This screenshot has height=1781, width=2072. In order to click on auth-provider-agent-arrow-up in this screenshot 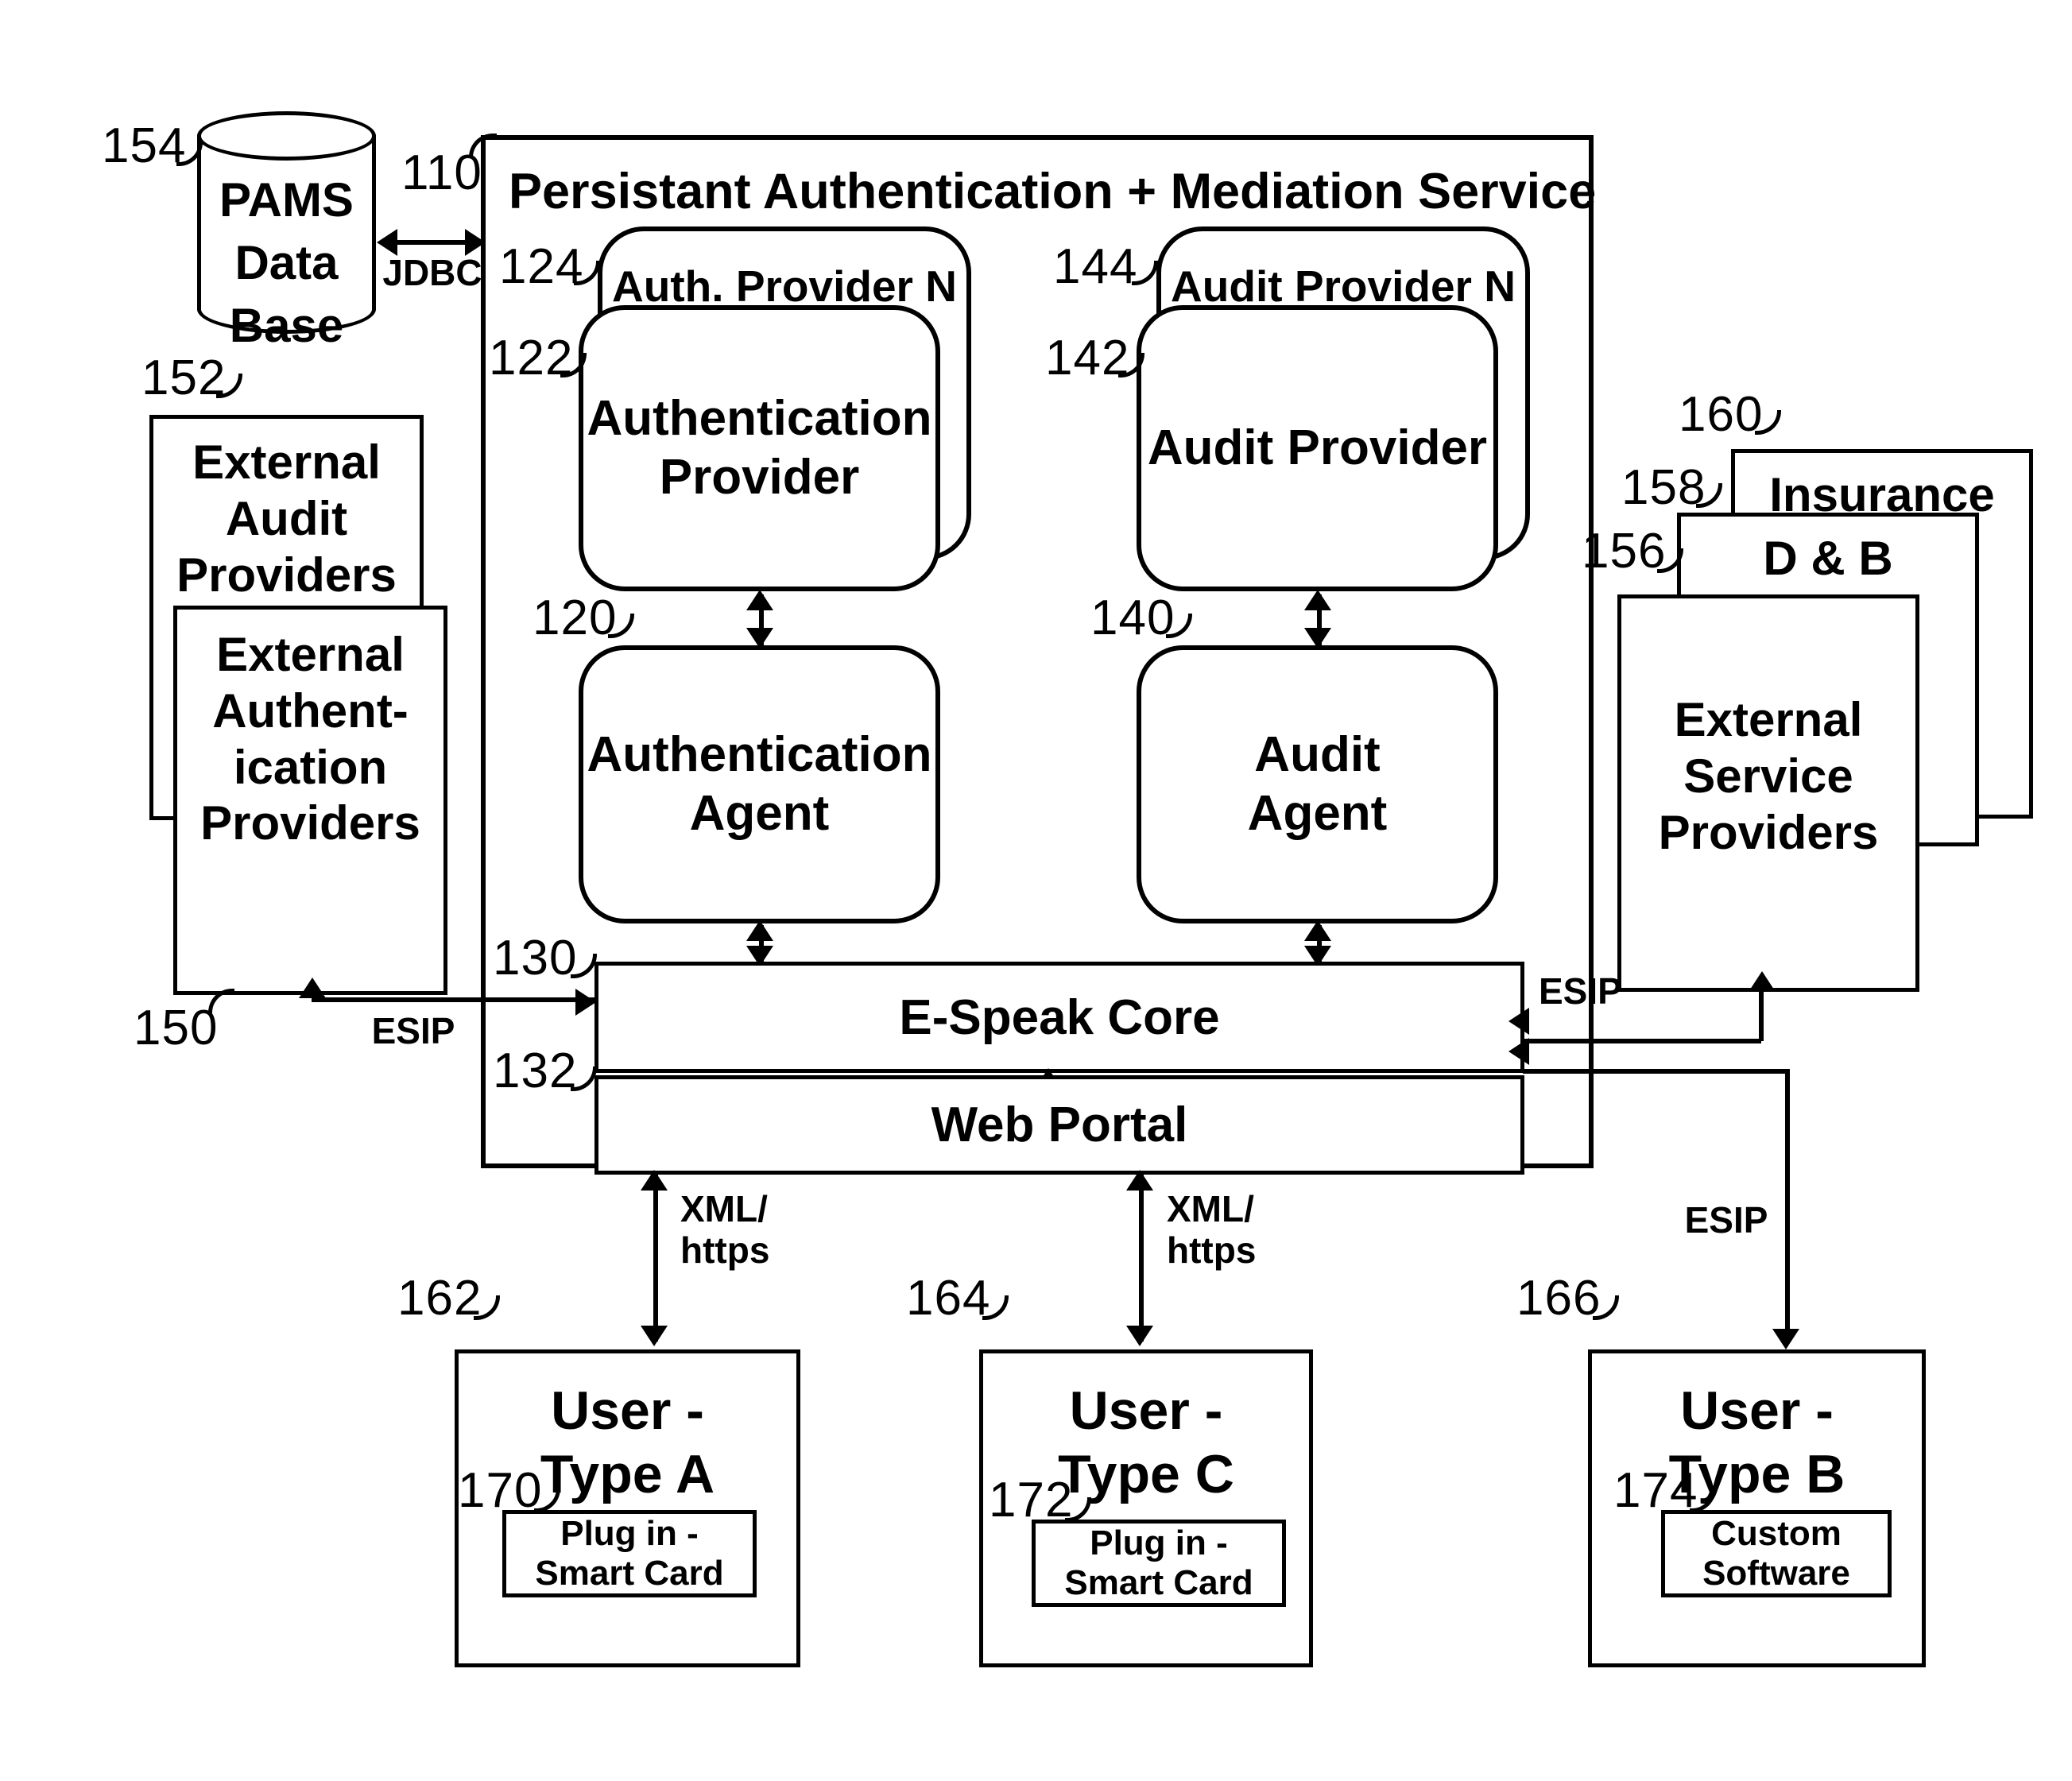, I will do `click(759, 600)`.